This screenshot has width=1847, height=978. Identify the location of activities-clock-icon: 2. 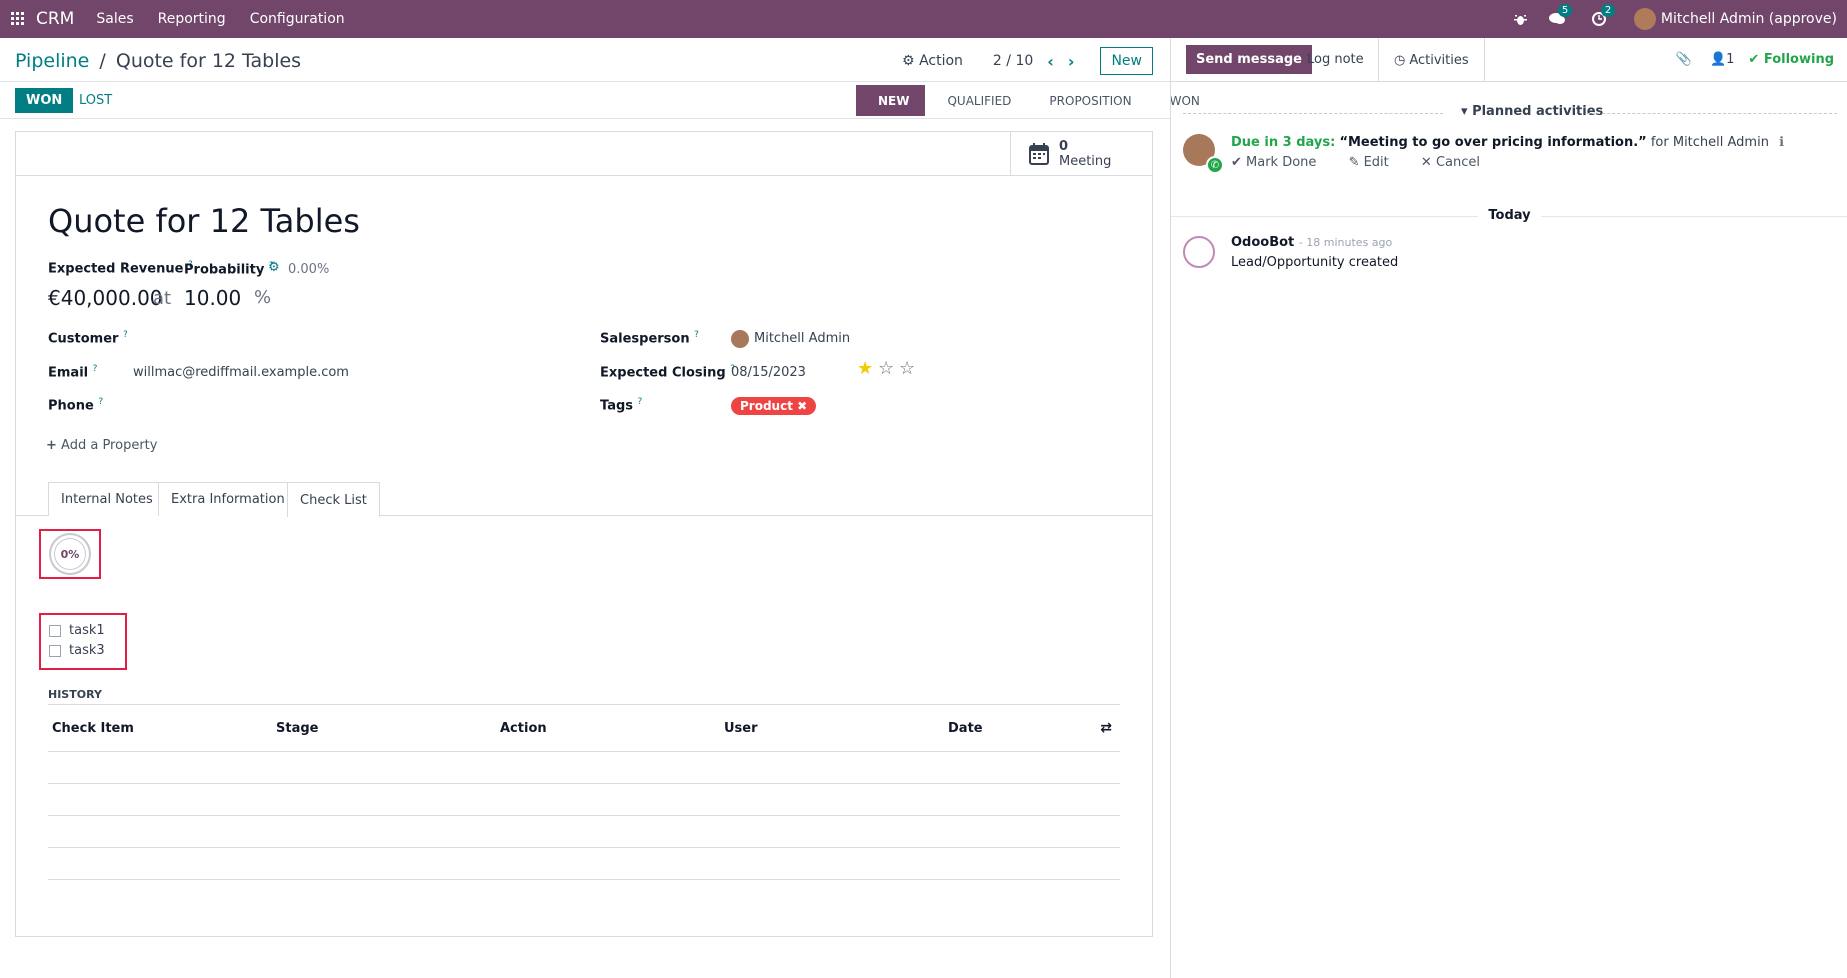
(1603, 15).